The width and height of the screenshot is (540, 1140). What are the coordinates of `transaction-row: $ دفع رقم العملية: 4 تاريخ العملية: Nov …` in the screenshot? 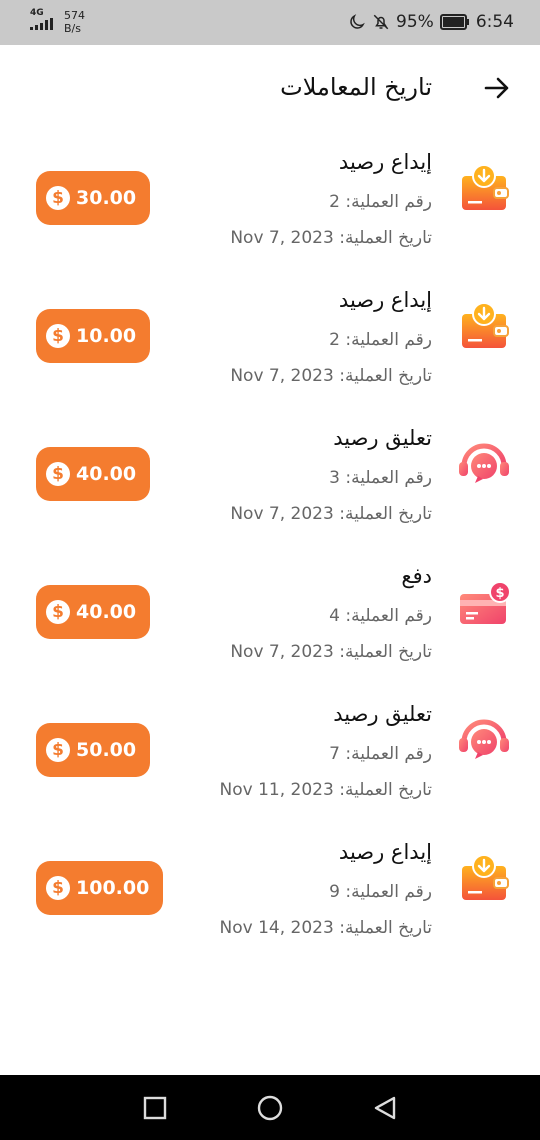 It's located at (270, 621).